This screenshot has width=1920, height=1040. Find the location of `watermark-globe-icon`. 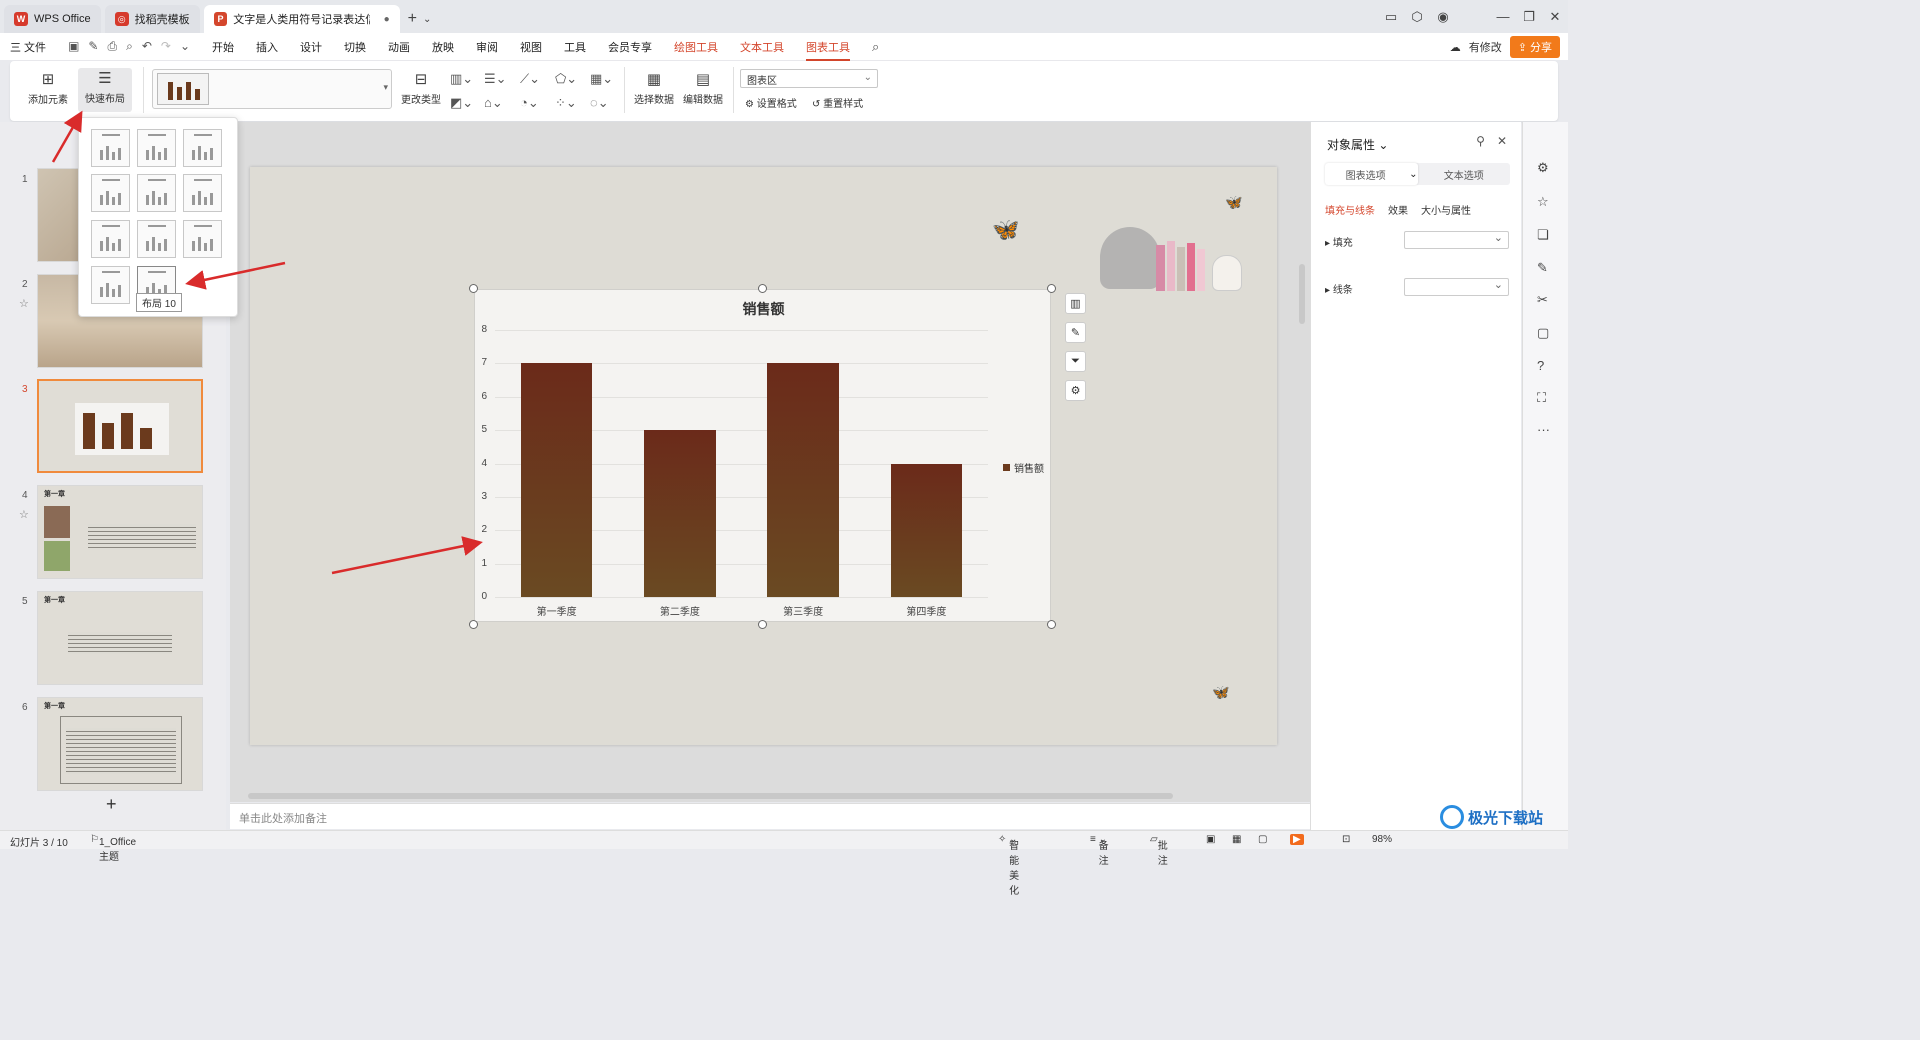

watermark-globe-icon is located at coordinates (1452, 817).